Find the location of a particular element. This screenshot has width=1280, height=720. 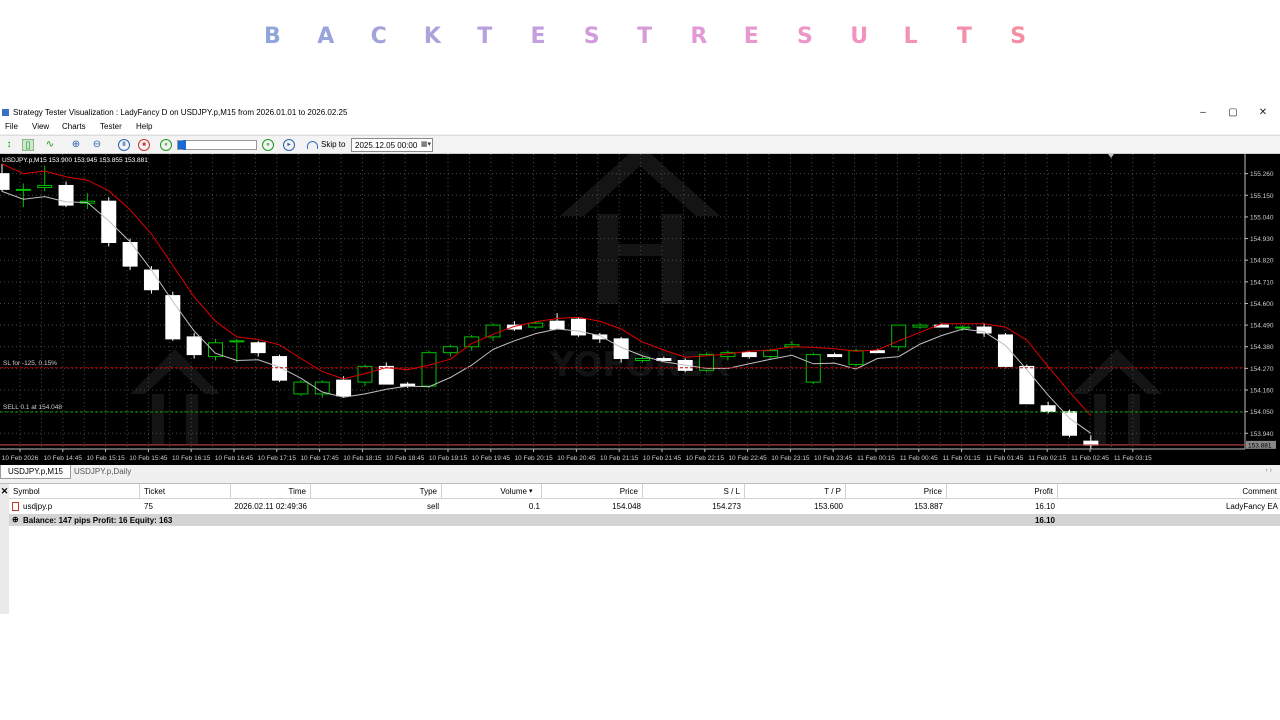

heading-letter: B is located at coordinates (272, 36).